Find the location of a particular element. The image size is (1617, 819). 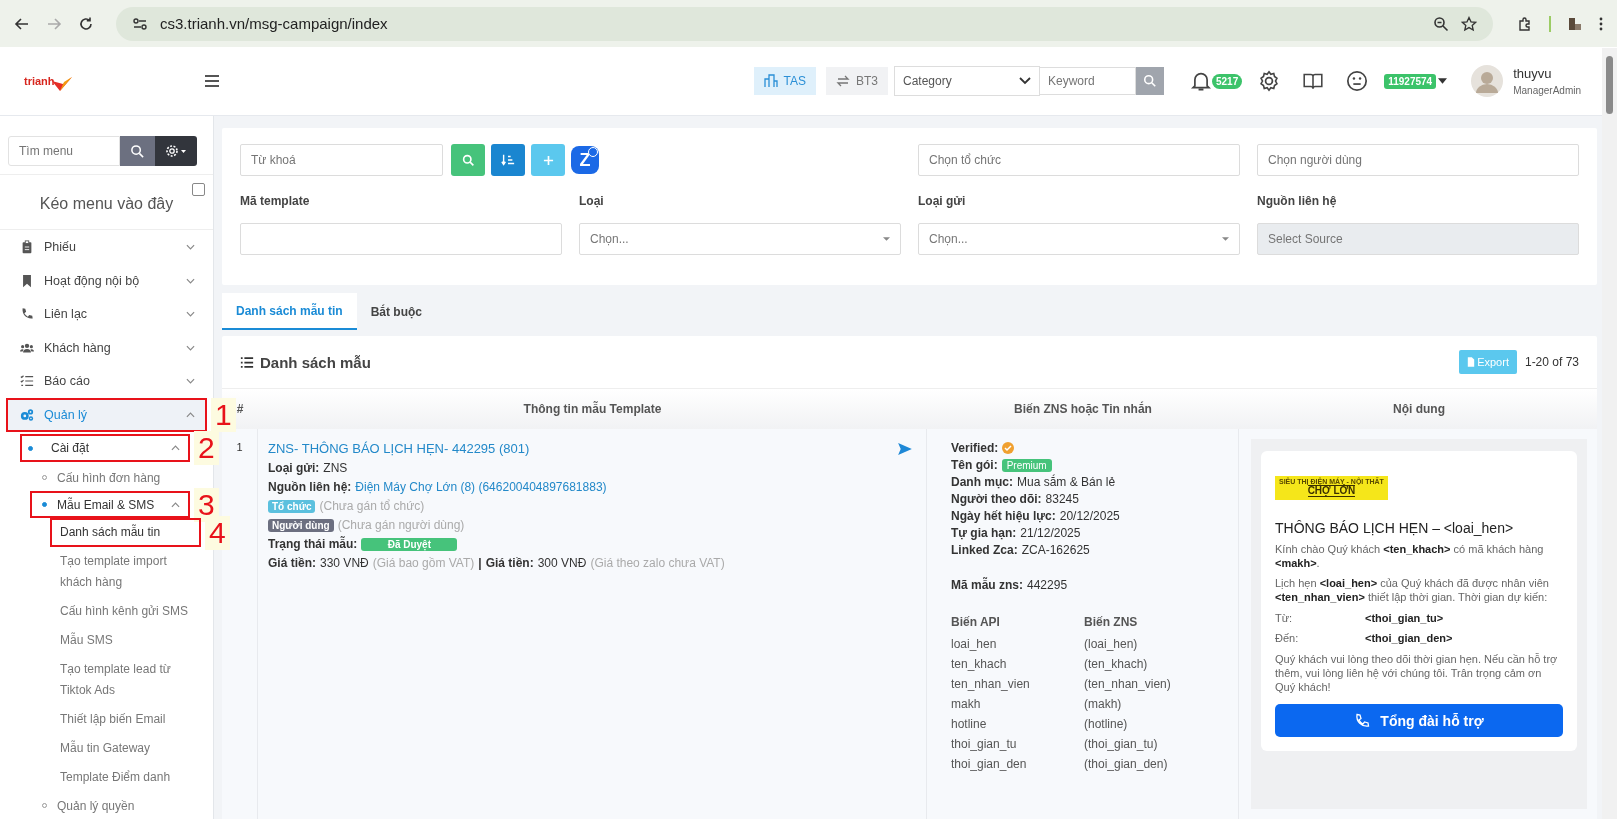

input-field is located at coordinates (401, 239).